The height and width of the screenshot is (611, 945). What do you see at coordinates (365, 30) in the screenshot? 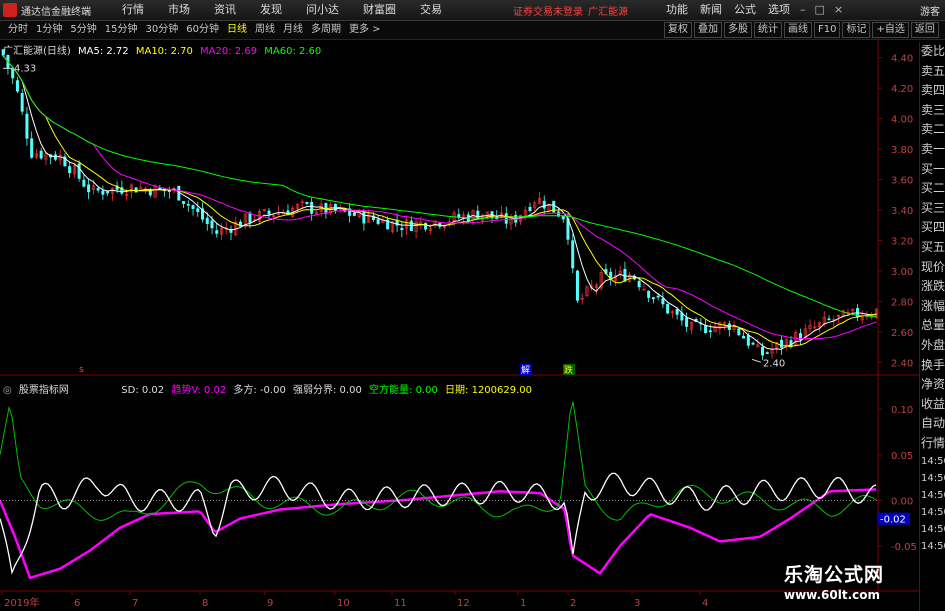
I see `tab-period-10: 更多 >` at bounding box center [365, 30].